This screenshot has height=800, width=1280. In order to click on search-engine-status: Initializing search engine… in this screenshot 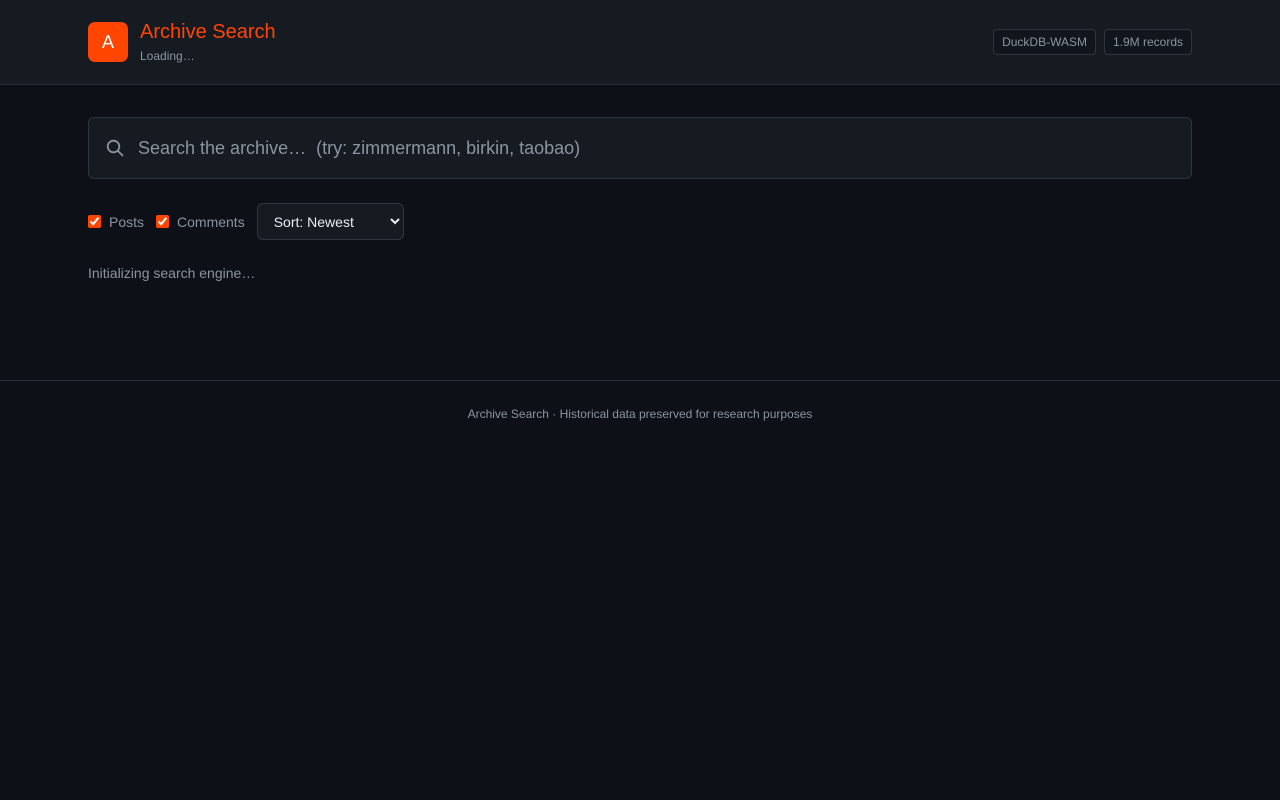, I will do `click(172, 273)`.